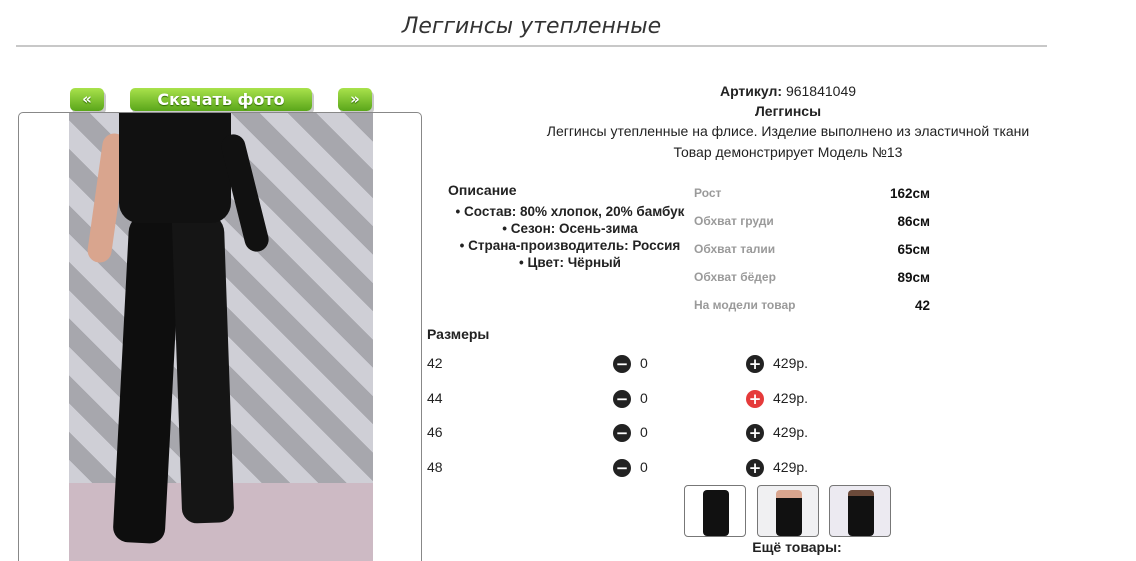 This screenshot has width=1136, height=561. What do you see at coordinates (179, 333) in the screenshot?
I see `model-figure` at bounding box center [179, 333].